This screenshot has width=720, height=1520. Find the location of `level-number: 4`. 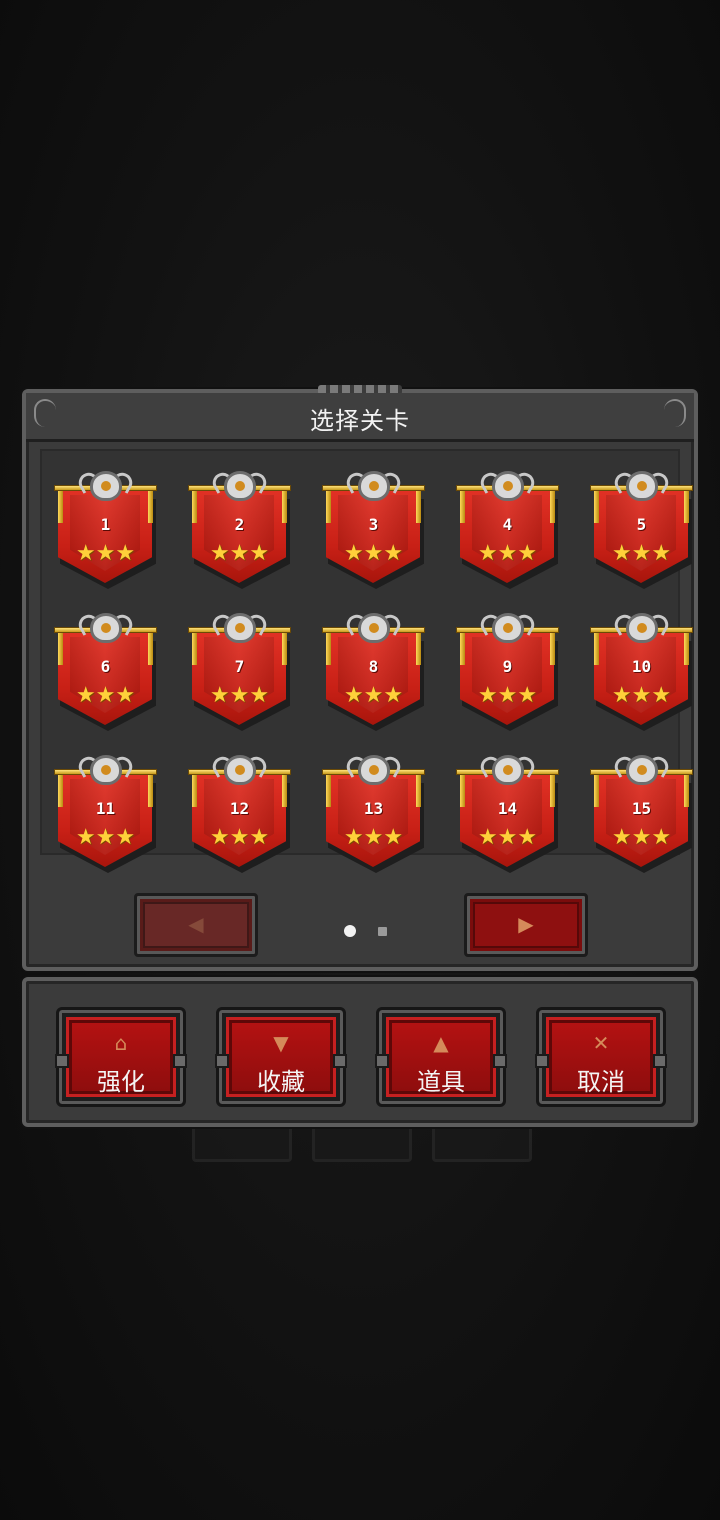

level-number: 4 is located at coordinates (507, 524).